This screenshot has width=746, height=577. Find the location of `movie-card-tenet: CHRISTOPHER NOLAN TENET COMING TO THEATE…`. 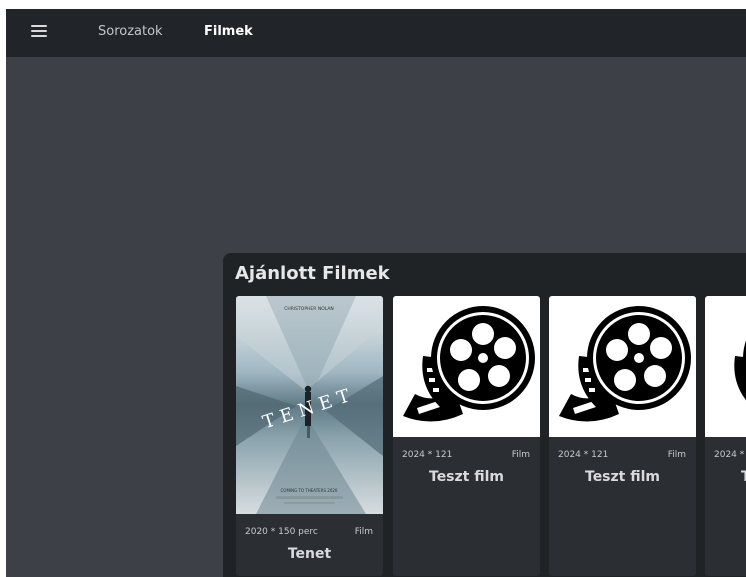

movie-card-tenet: CHRISTOPHER NOLAN TENET COMING TO THEATE… is located at coordinates (309, 436).